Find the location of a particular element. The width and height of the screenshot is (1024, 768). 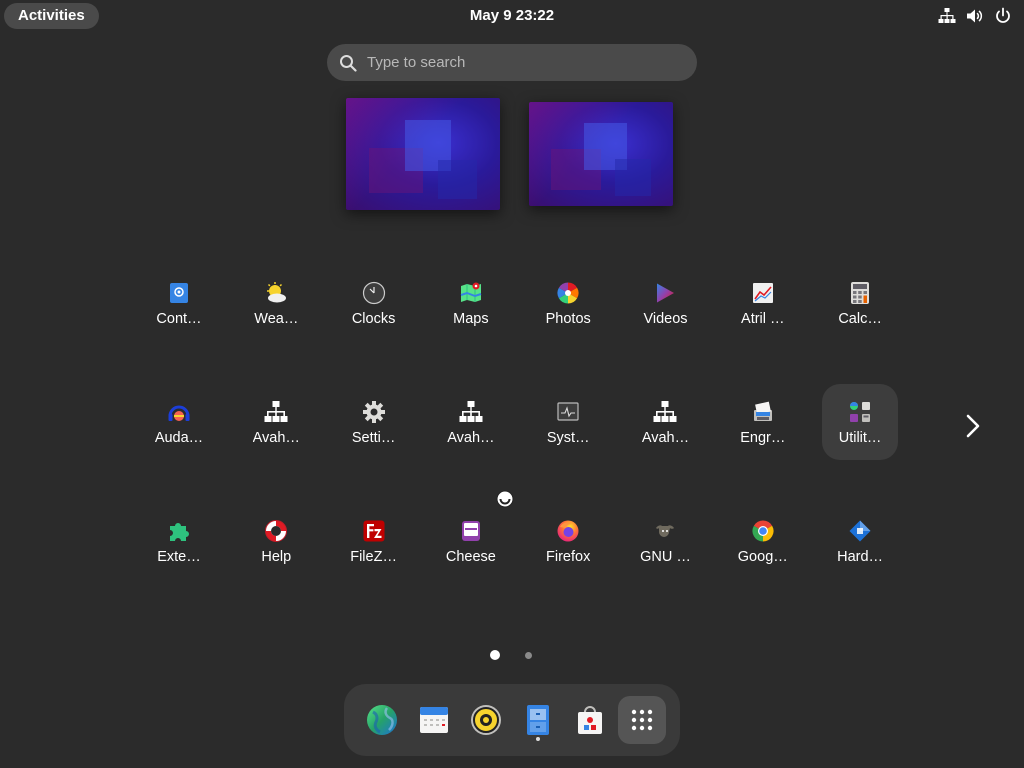

app-clocks: Clocks is located at coordinates (374, 303).